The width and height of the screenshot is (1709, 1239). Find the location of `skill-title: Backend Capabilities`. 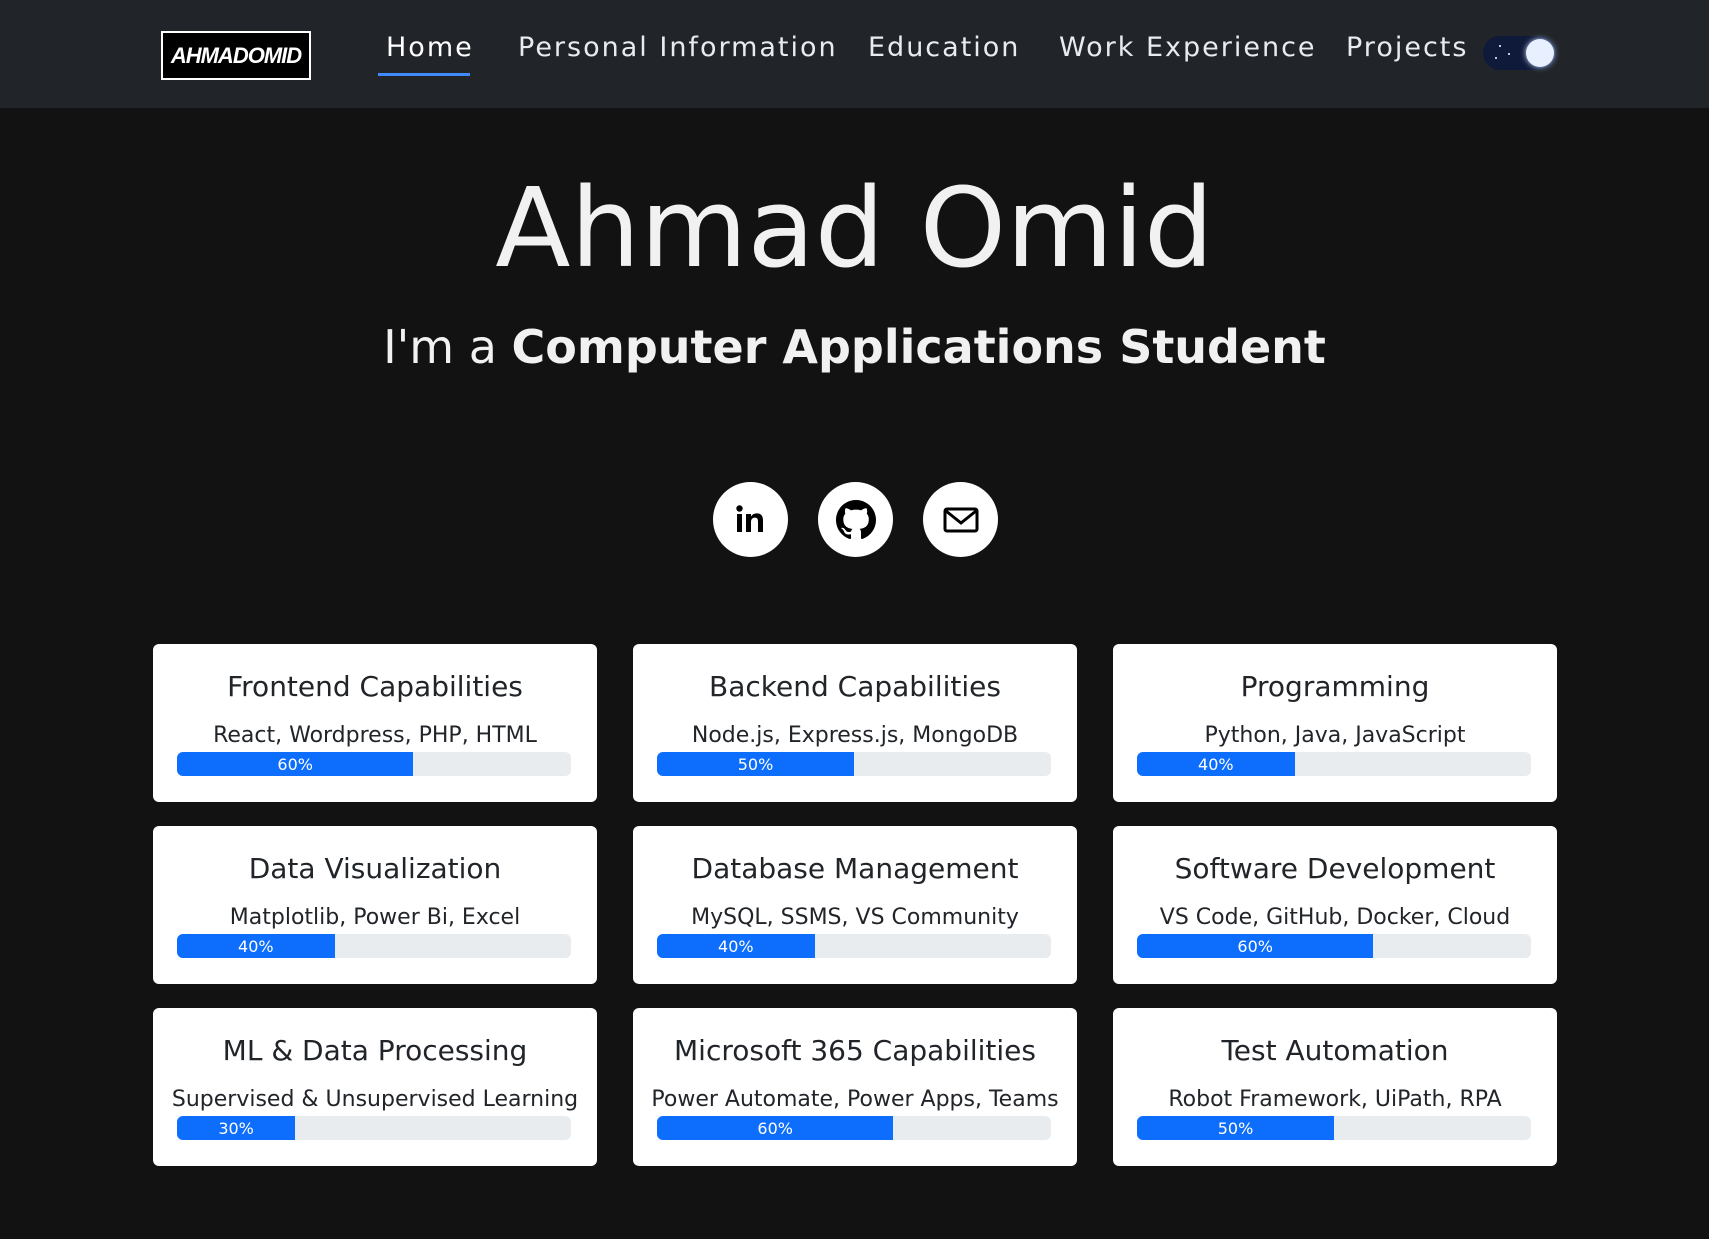

skill-title: Backend Capabilities is located at coordinates (855, 686).